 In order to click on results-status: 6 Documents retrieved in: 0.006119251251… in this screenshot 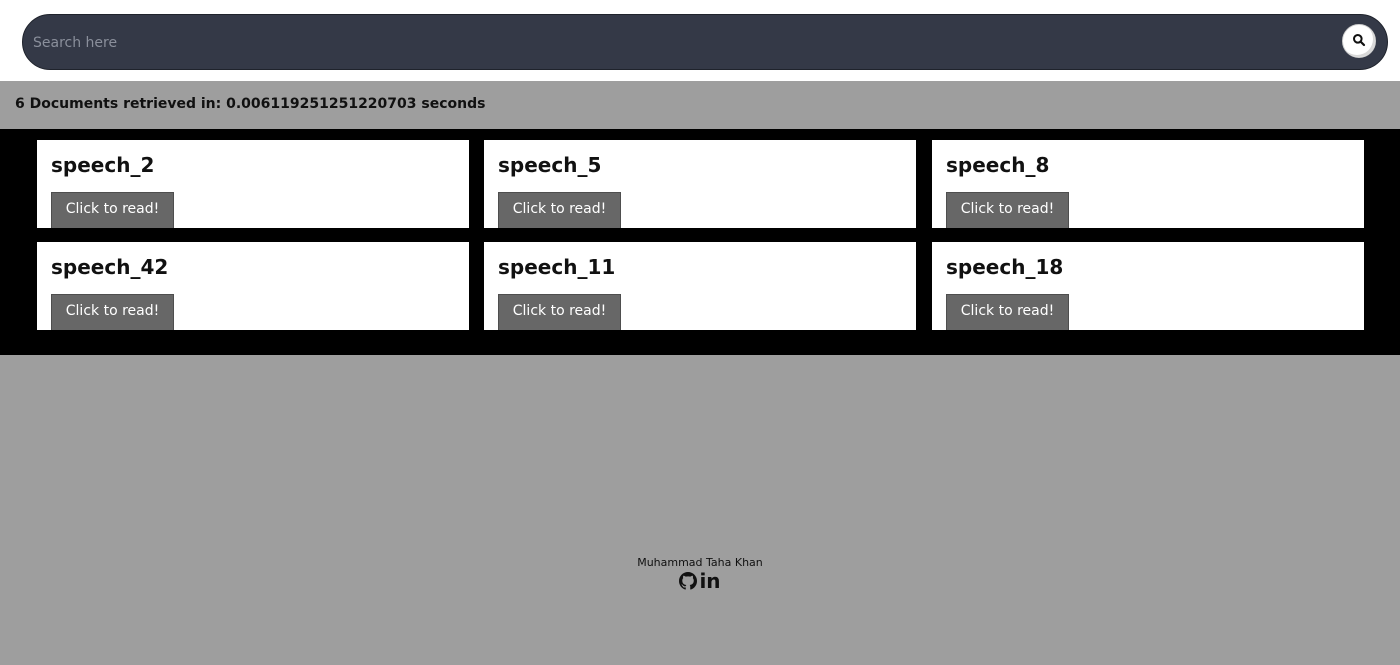, I will do `click(250, 104)`.